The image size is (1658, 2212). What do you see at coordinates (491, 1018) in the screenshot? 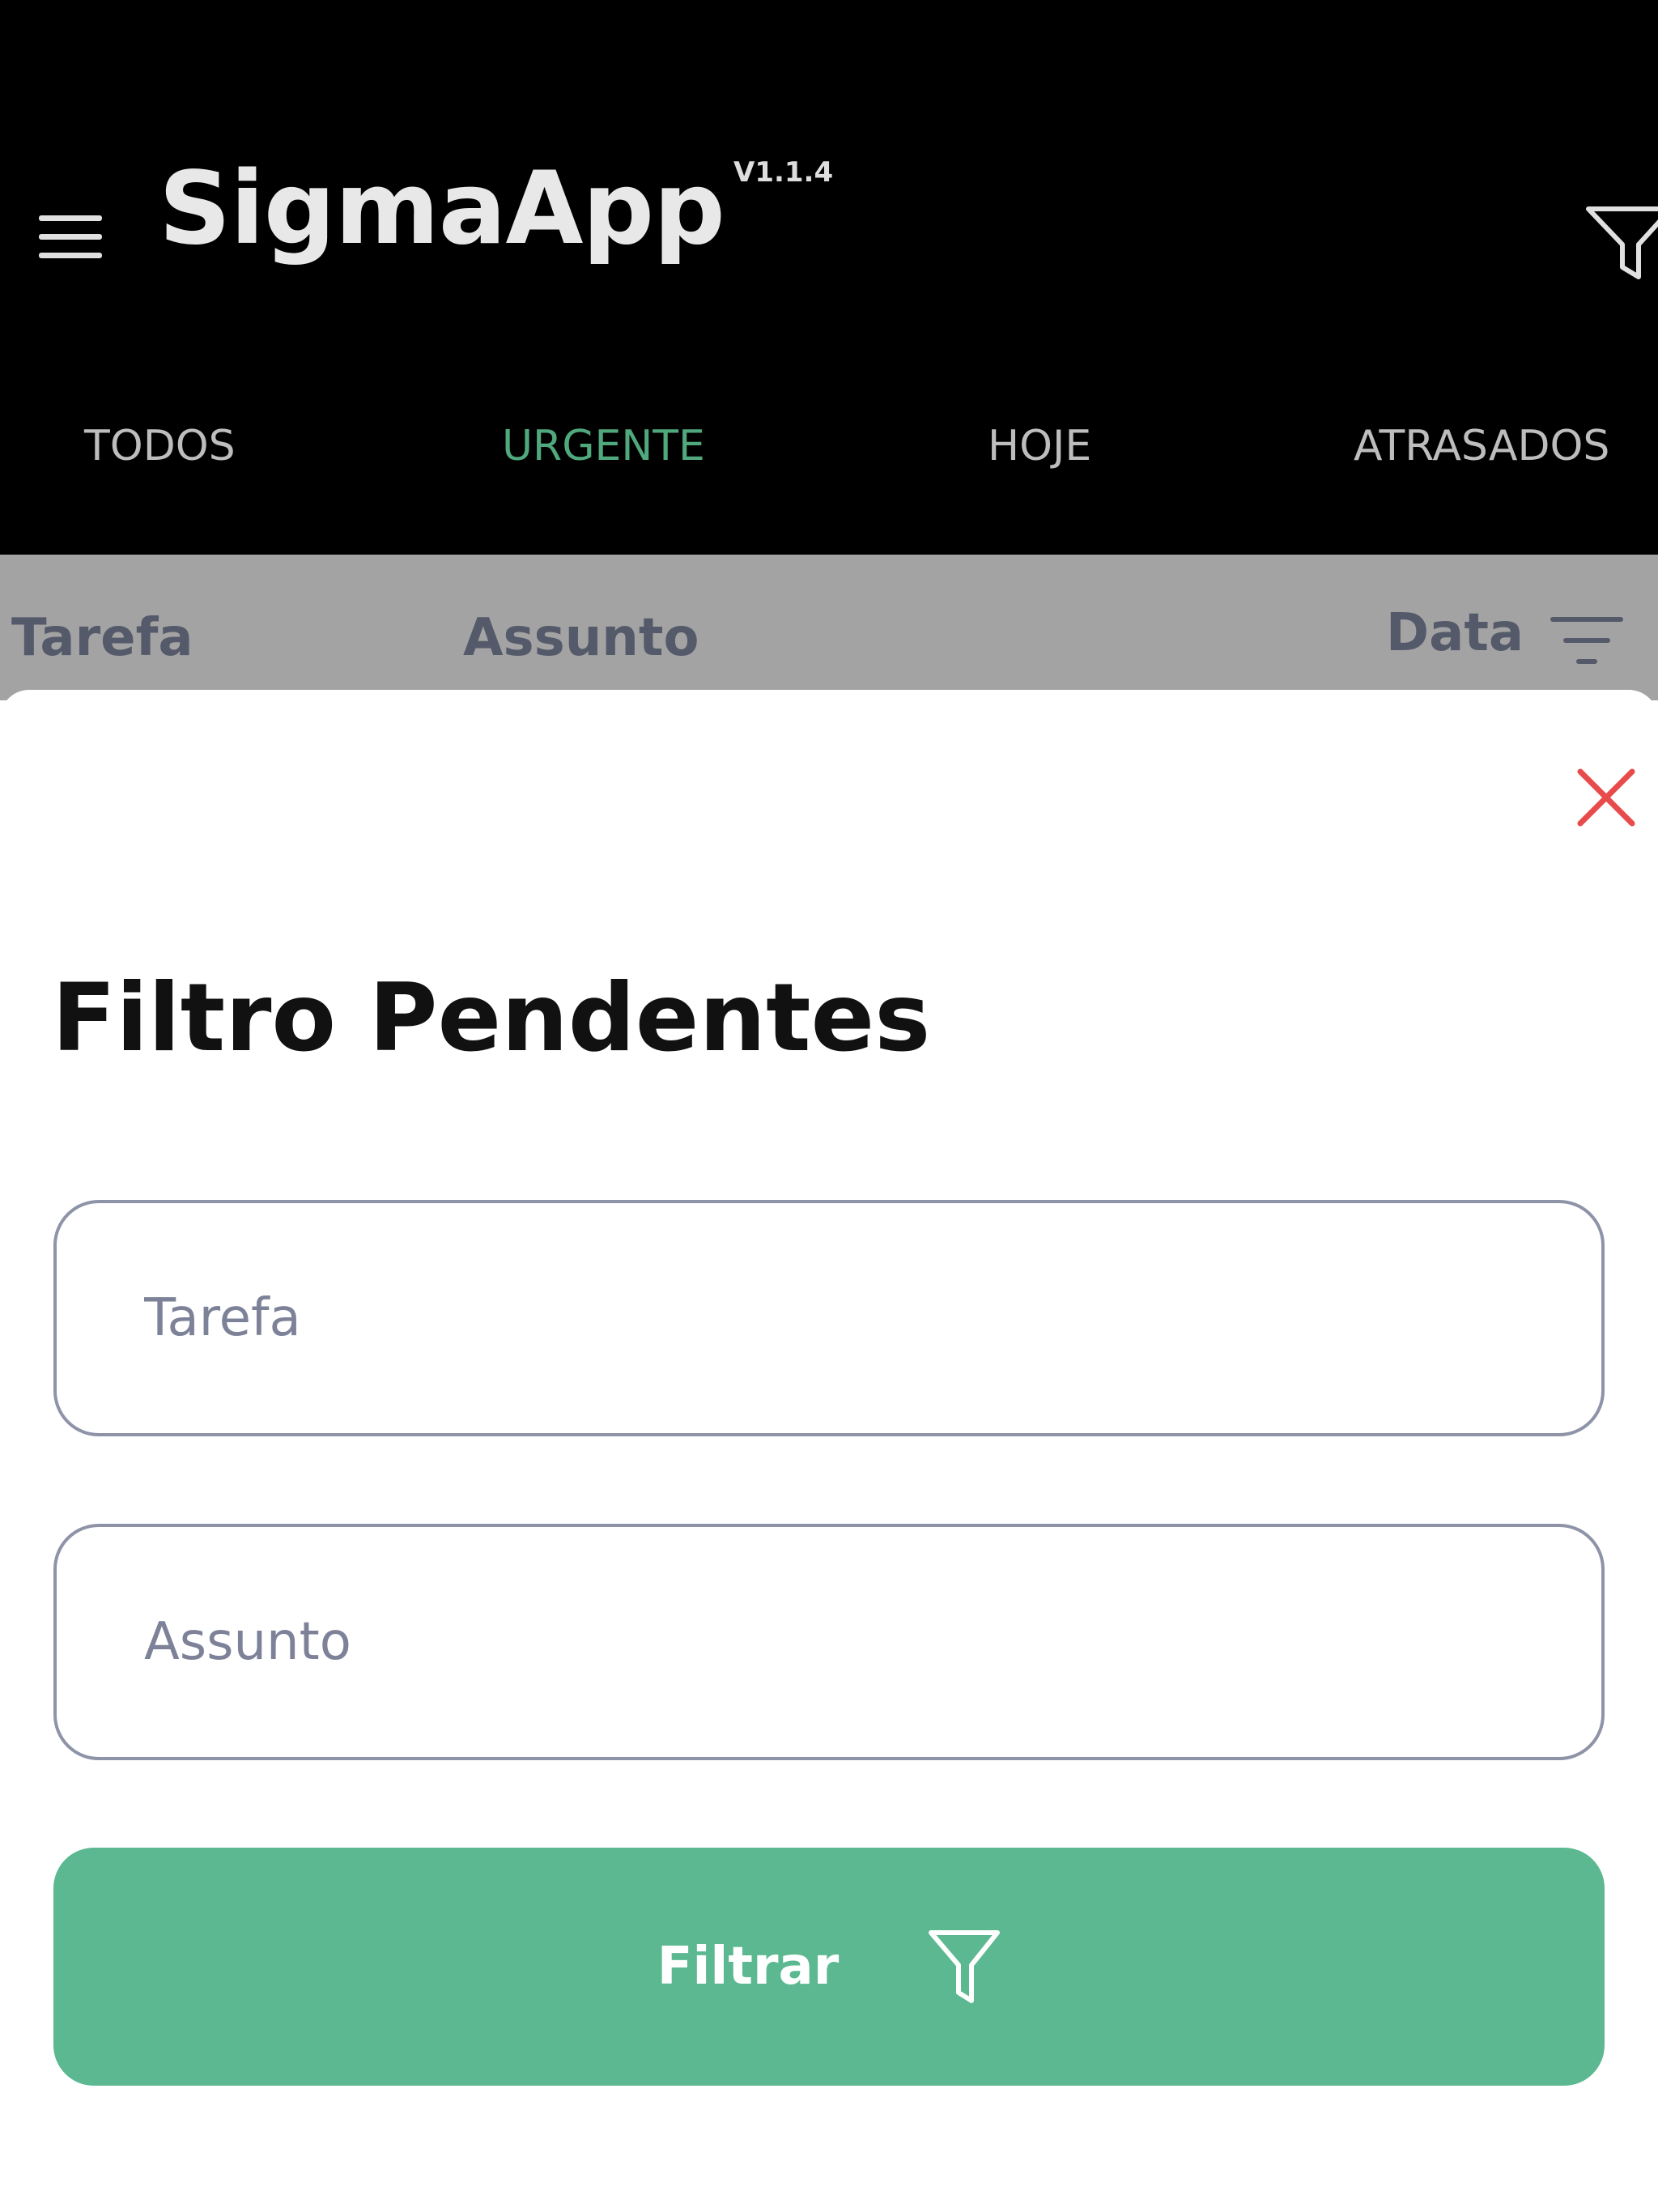
I see `sheet-title: Filtro Pendentes` at bounding box center [491, 1018].